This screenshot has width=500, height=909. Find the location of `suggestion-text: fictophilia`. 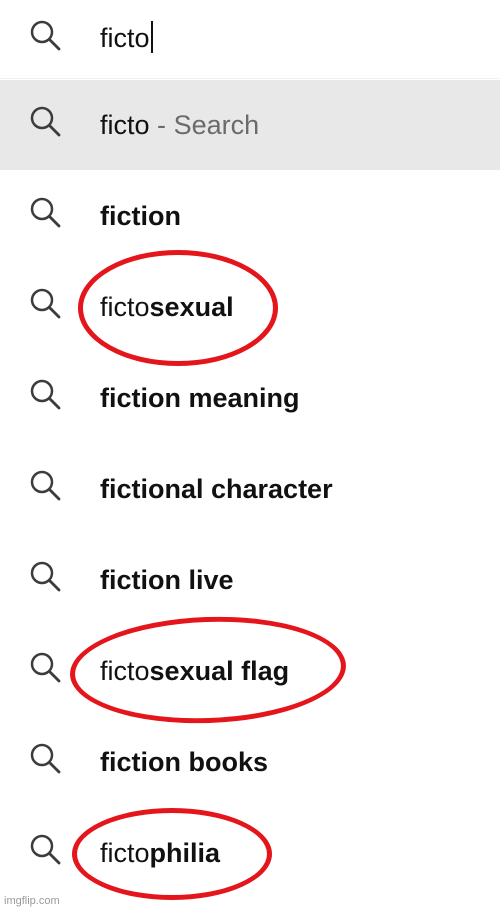

suggestion-text: fictophilia is located at coordinates (160, 853).